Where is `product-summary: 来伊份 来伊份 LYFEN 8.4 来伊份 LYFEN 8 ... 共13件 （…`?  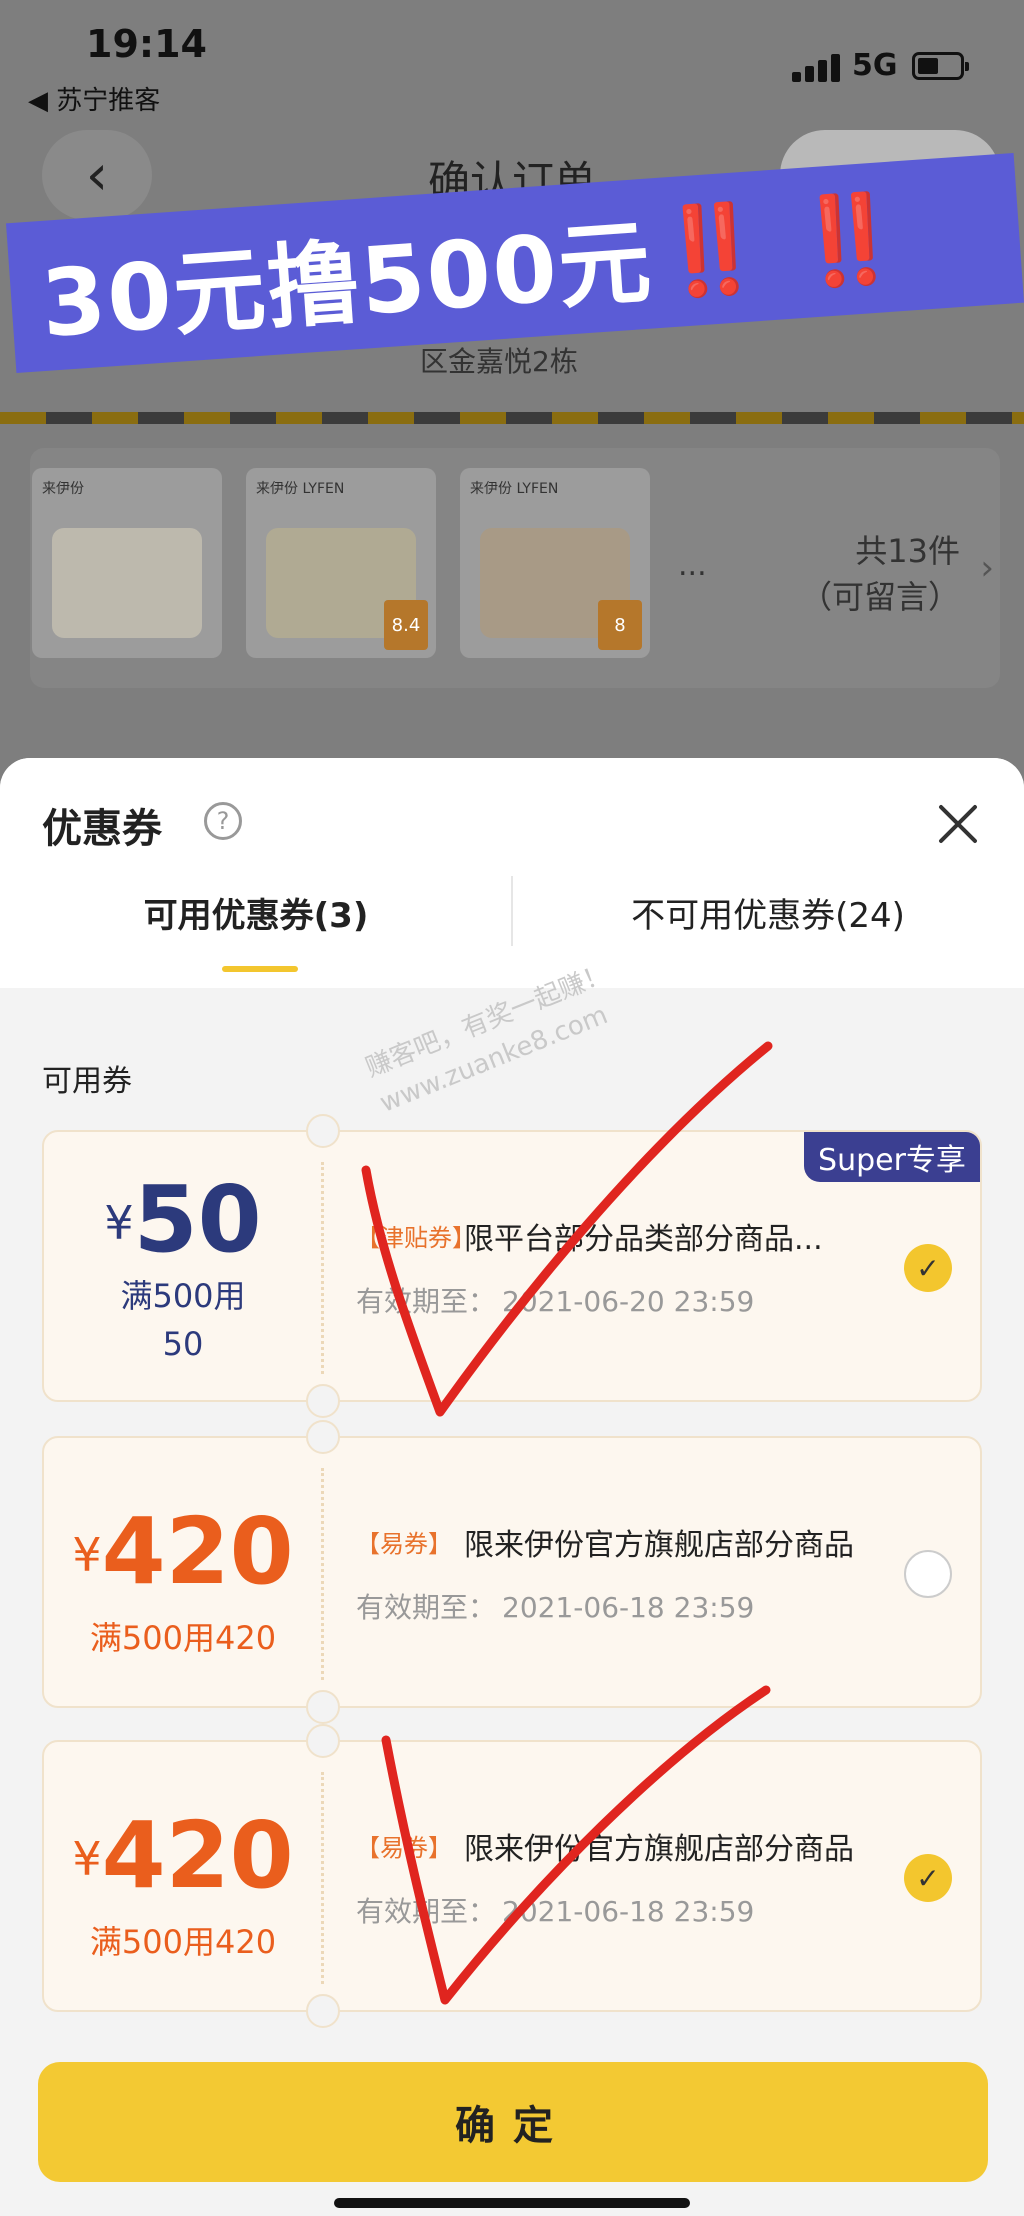 product-summary: 来伊份 来伊份 LYFEN 8.4 来伊份 LYFEN 8 ... 共13件 （… is located at coordinates (515, 568).